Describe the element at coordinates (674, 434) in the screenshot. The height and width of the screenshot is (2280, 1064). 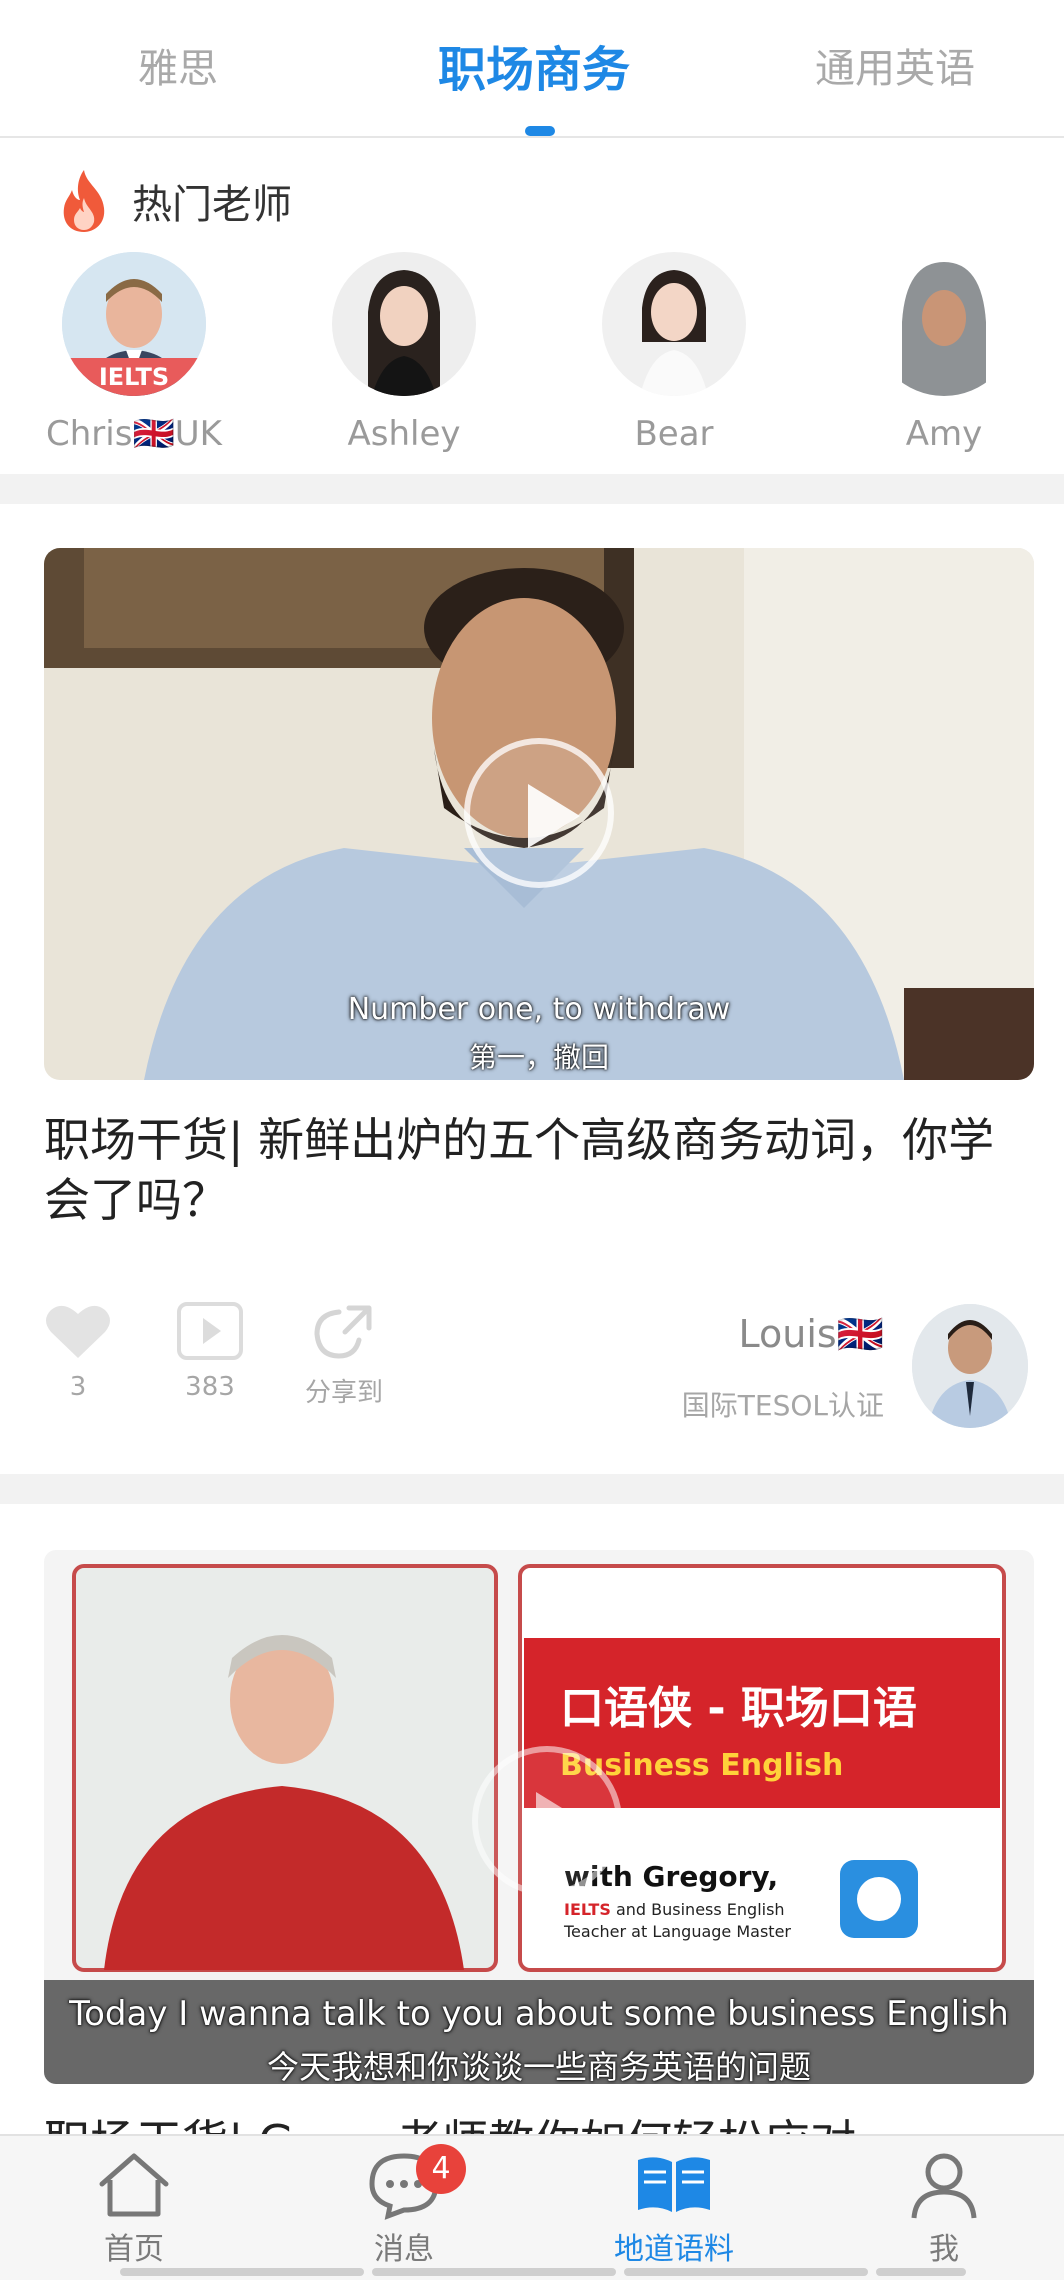
I see `teacher-name: Bear` at that location.